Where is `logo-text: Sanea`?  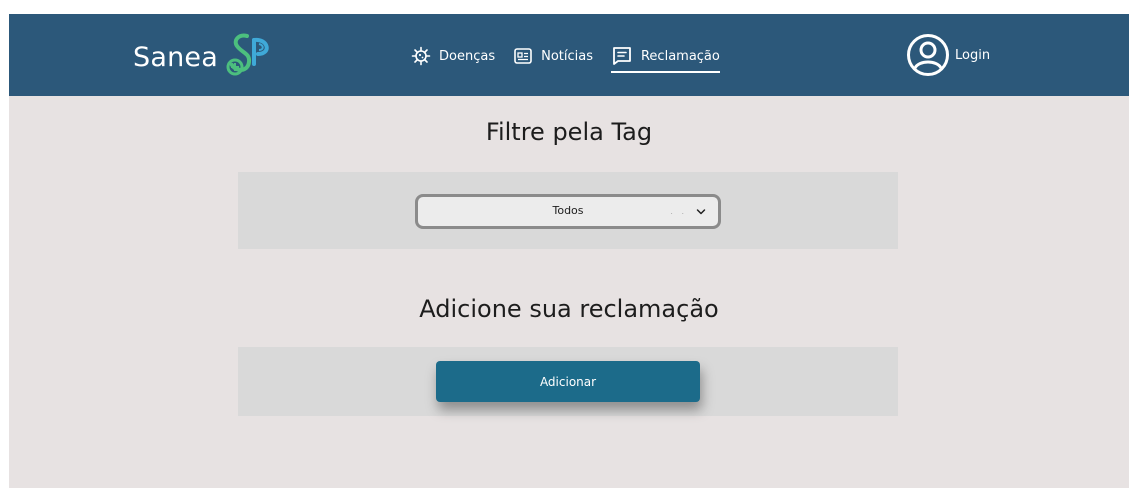 logo-text: Sanea is located at coordinates (175, 57).